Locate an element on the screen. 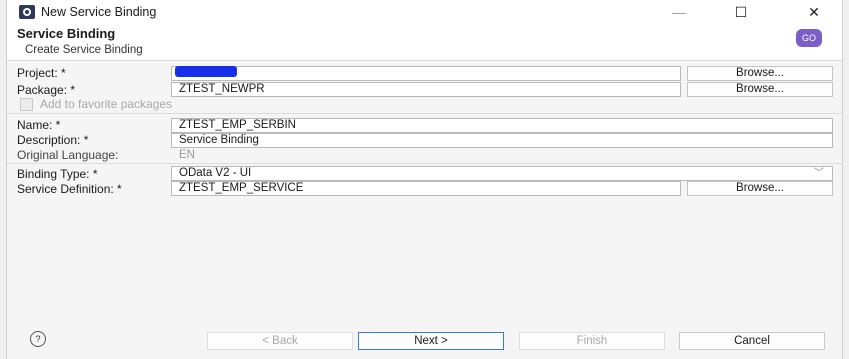  name-field: ZTEST_EMP_SERBIN is located at coordinates (502, 125).